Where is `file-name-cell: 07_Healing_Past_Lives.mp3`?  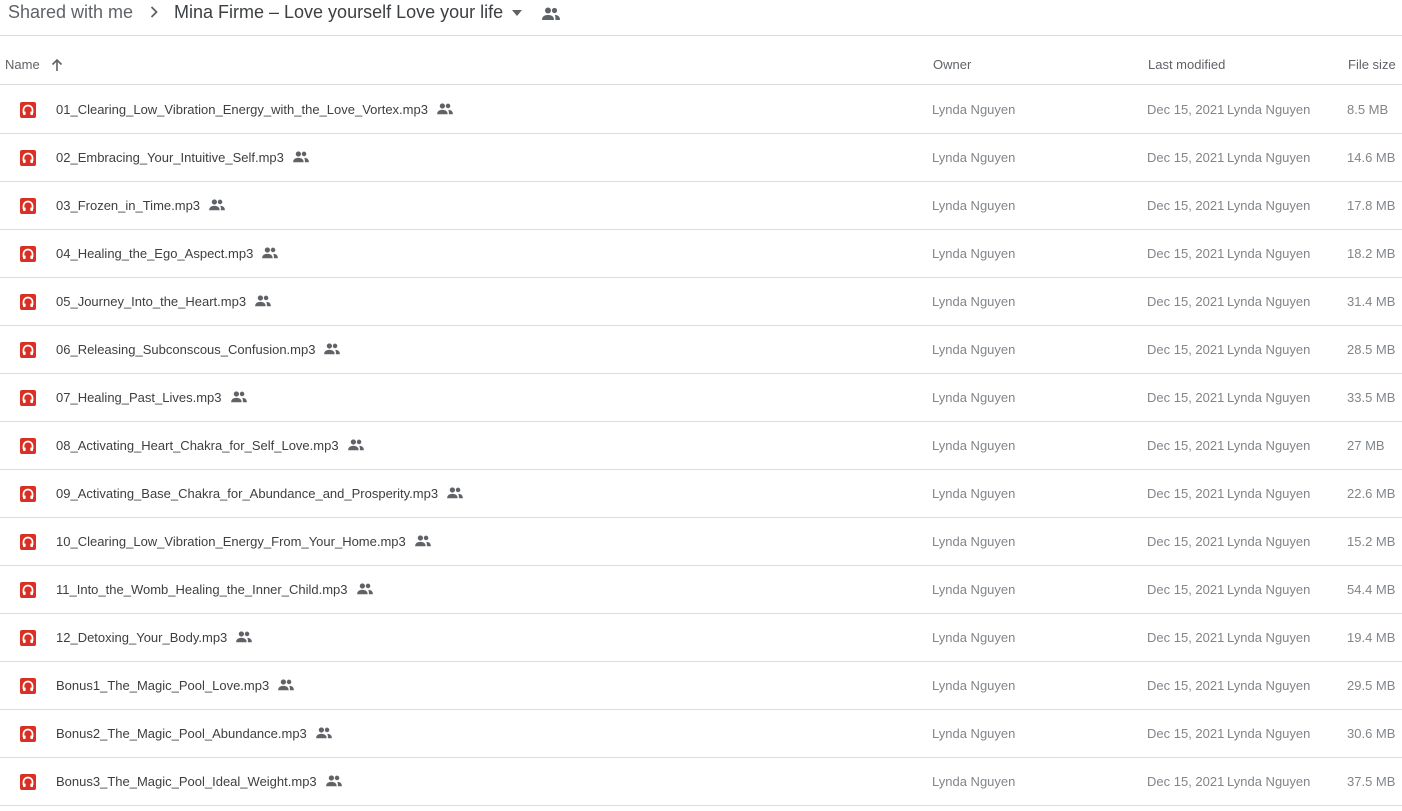 file-name-cell: 07_Healing_Past_Lives.mp3 is located at coordinates (152, 397).